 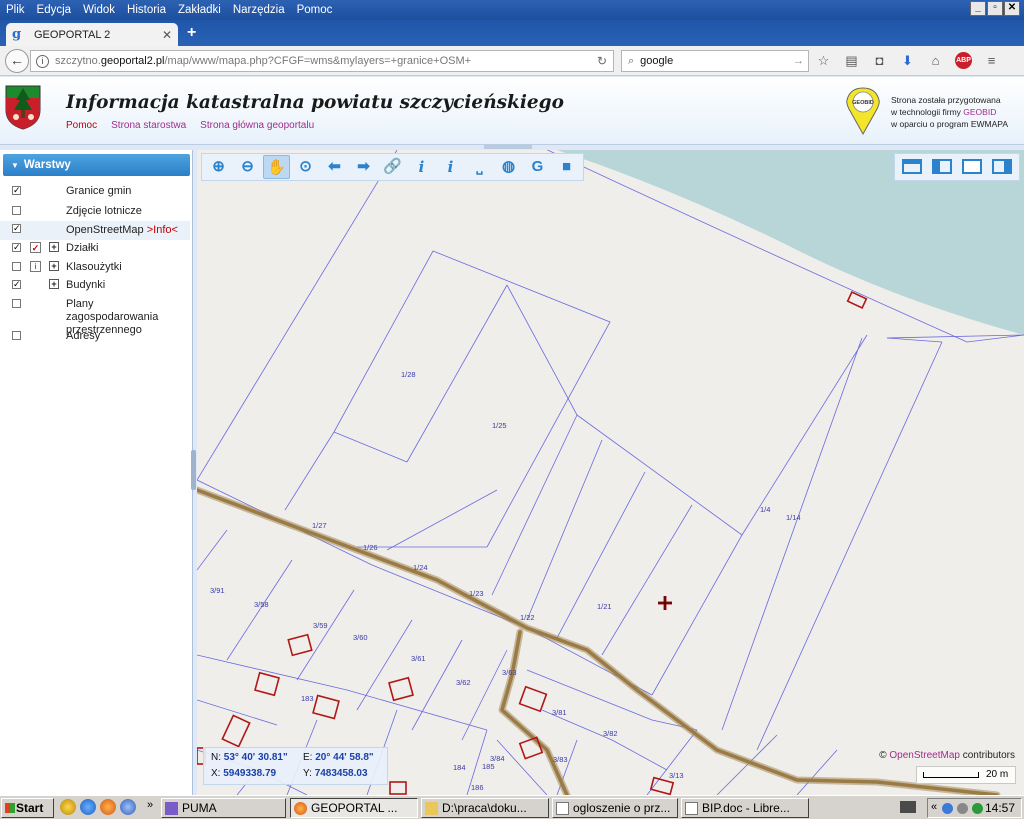 What do you see at coordinates (363, 167) in the screenshot?
I see `next-view-arrow-icon: ➡` at bounding box center [363, 167].